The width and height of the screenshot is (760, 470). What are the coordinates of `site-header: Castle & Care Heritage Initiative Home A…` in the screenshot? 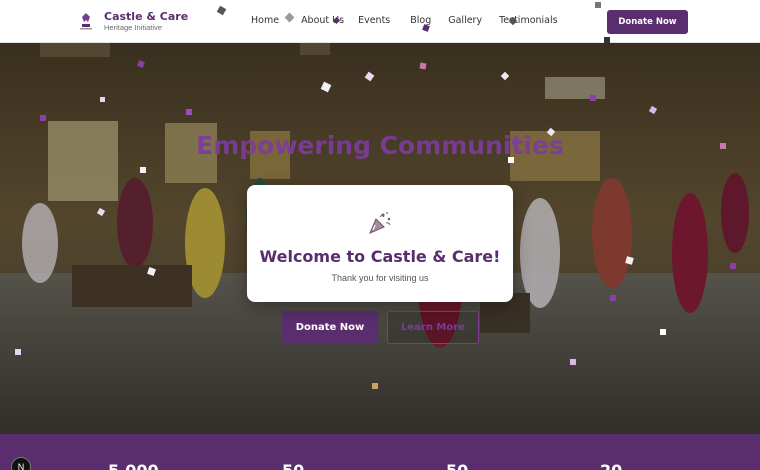 It's located at (380, 21).